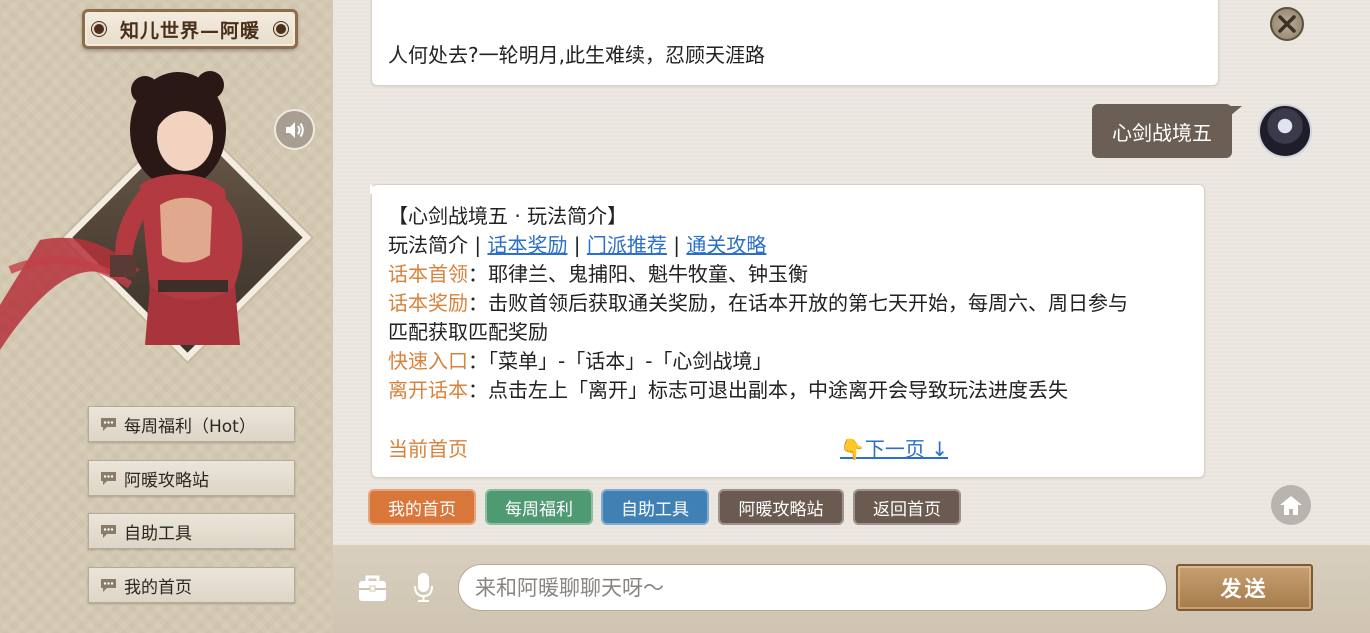  I want to click on chat-input, so click(812, 587).